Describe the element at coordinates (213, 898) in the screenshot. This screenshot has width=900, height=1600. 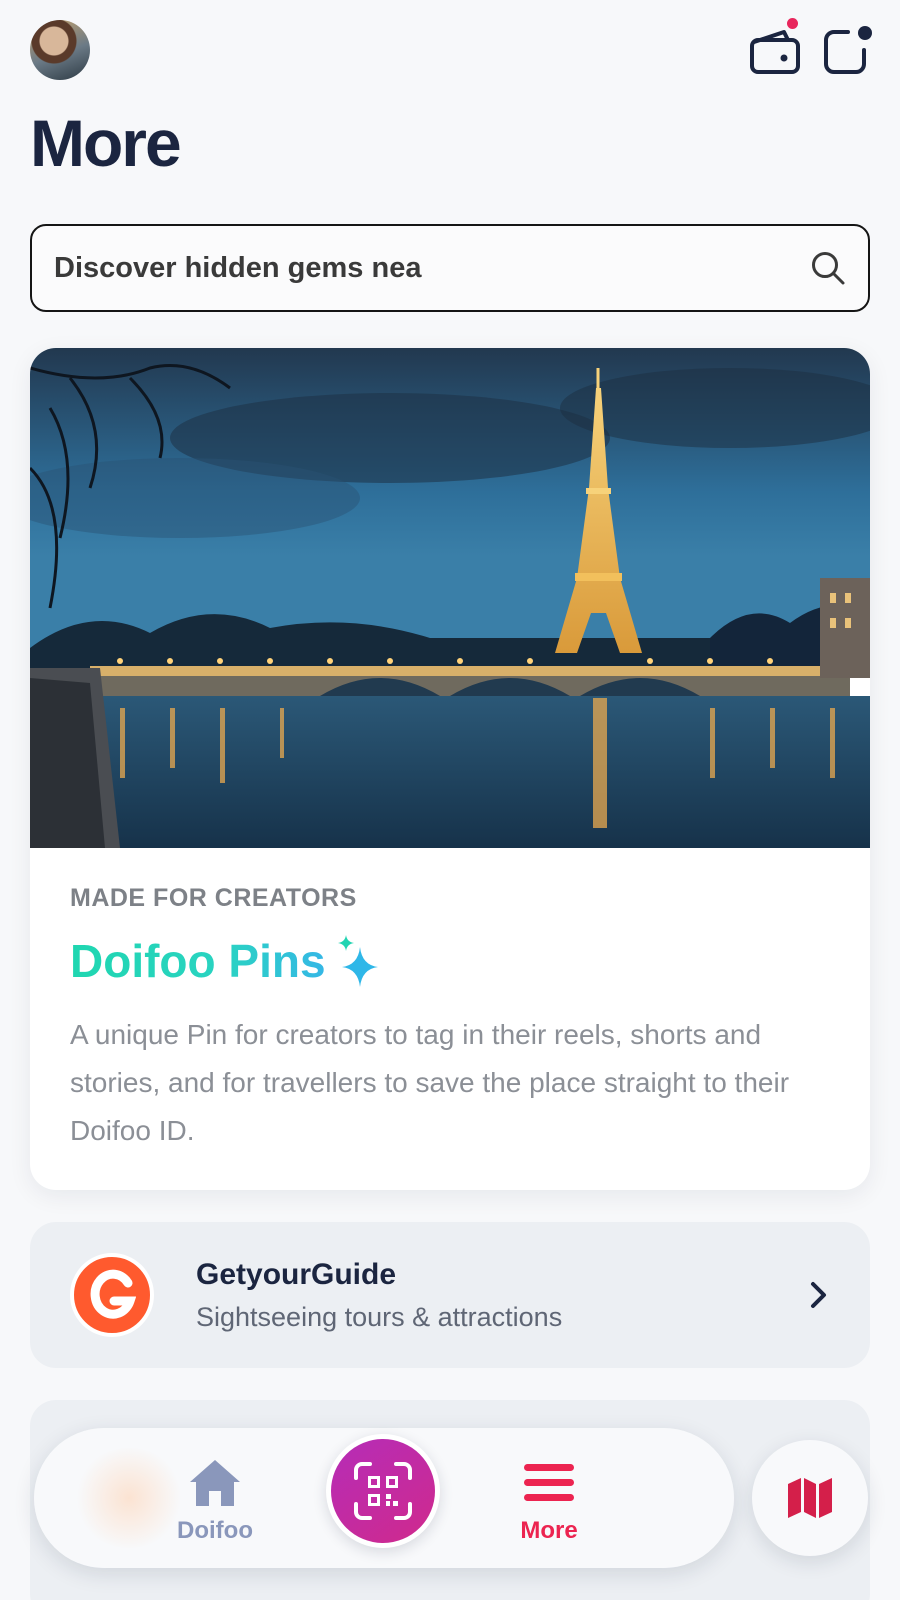
I see `eyebrow-label: MADE FOR CREATORS` at that location.